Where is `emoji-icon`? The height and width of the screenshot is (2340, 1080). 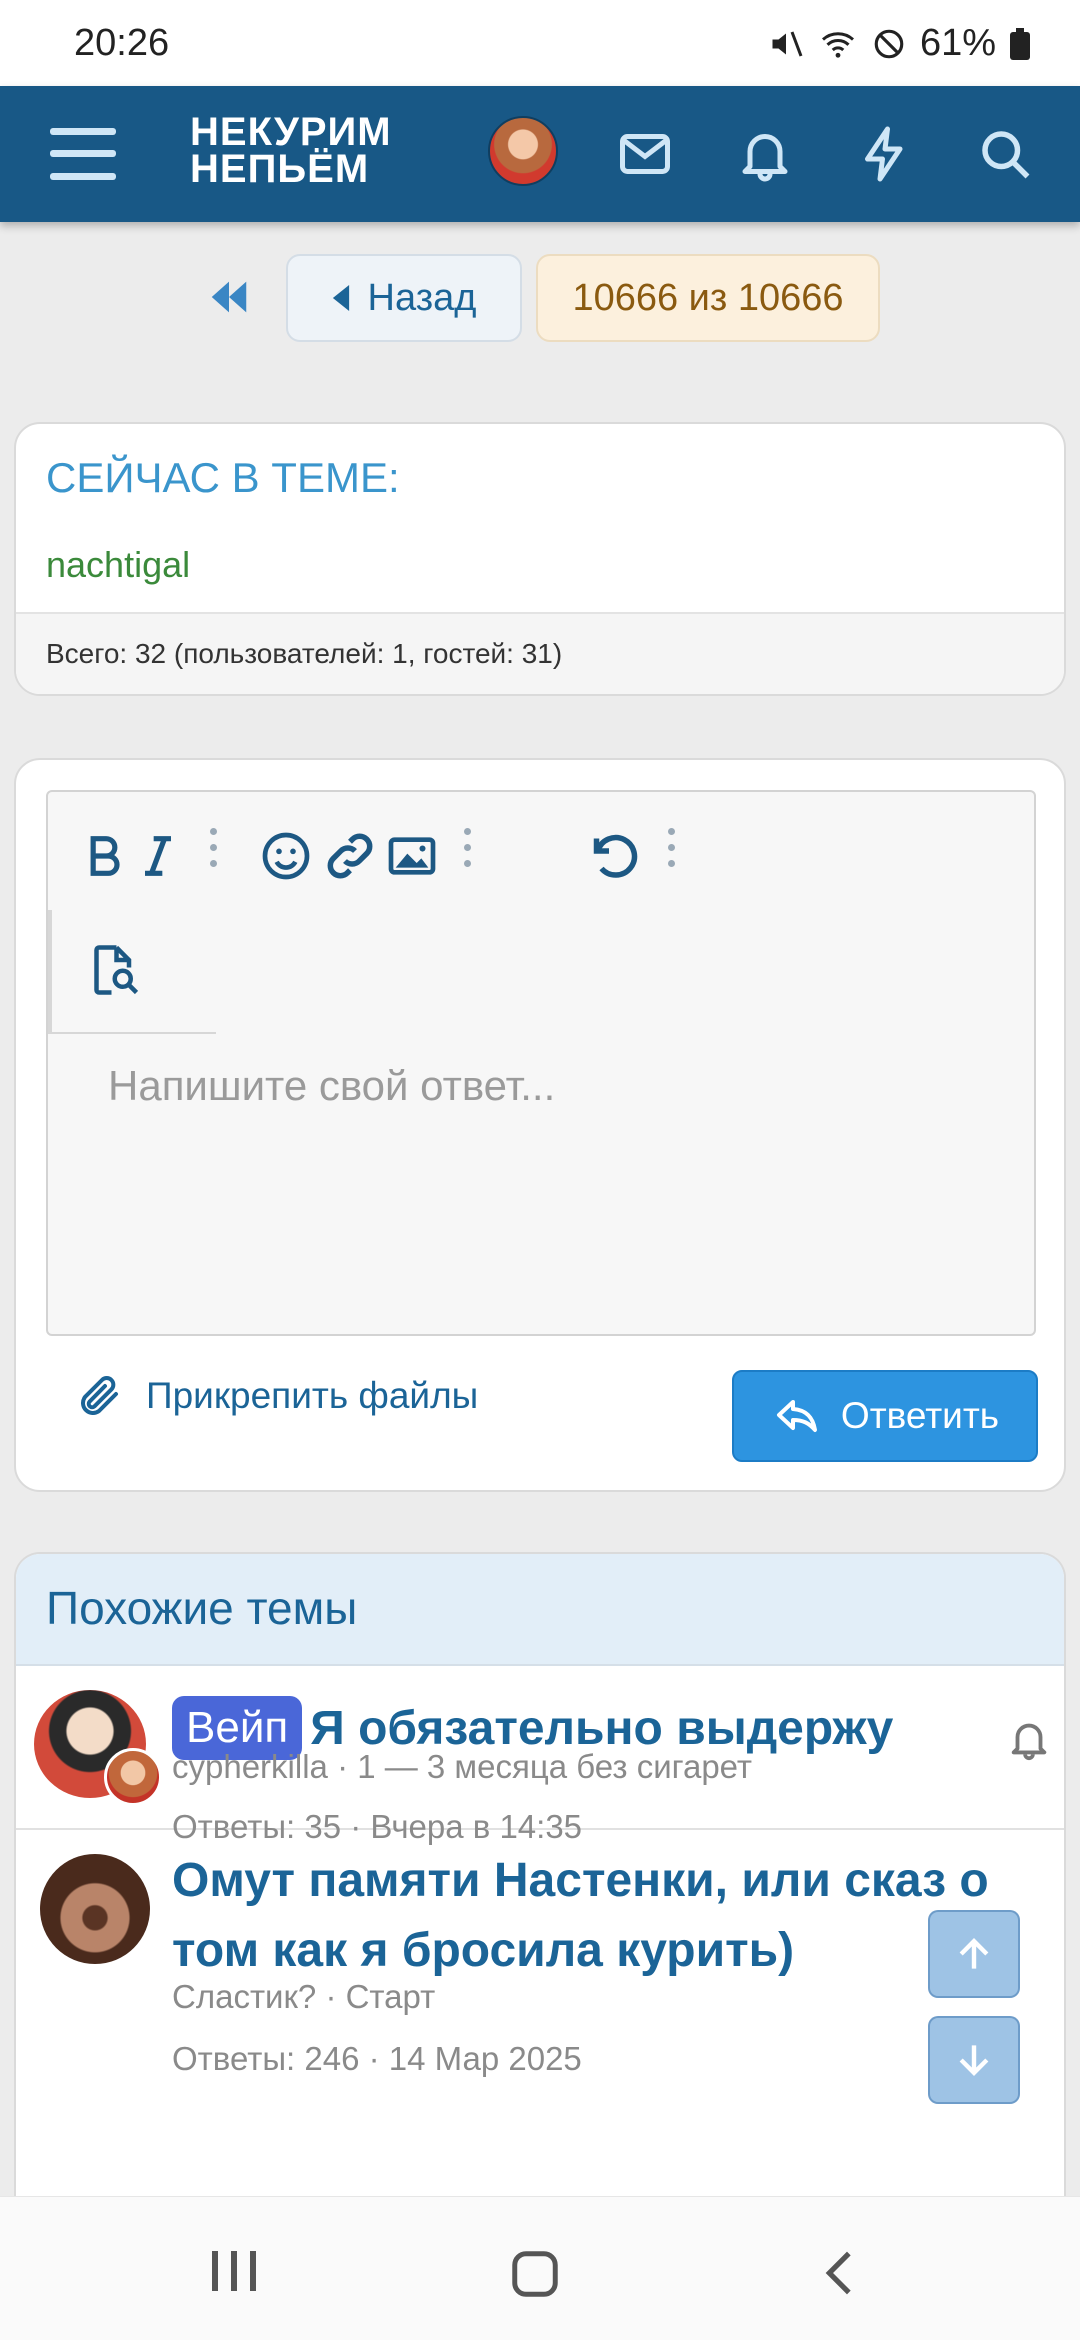 emoji-icon is located at coordinates (286, 856).